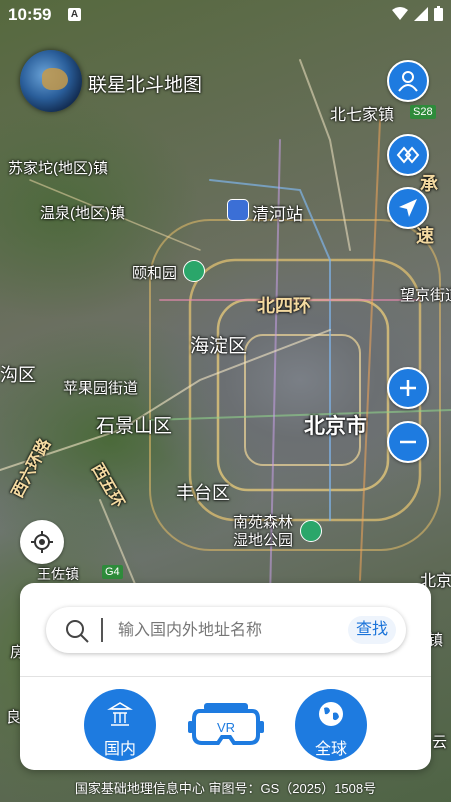 The image size is (451, 802). What do you see at coordinates (145, 85) in the screenshot?
I see `app-title: 联星北斗地图` at bounding box center [145, 85].